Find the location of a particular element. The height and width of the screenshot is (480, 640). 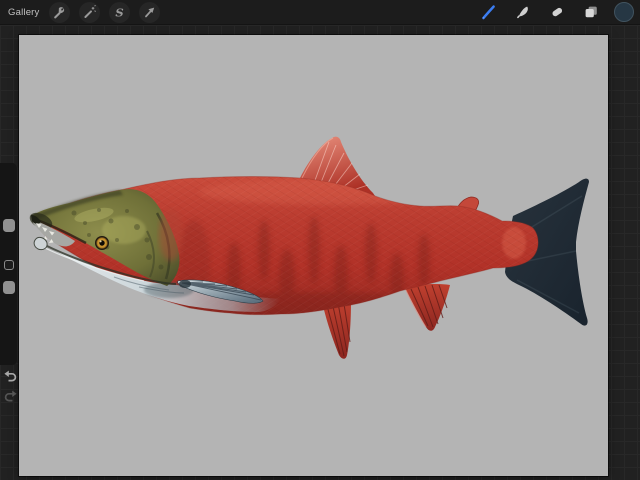

smudge-finger-icon is located at coordinates (523, 12).